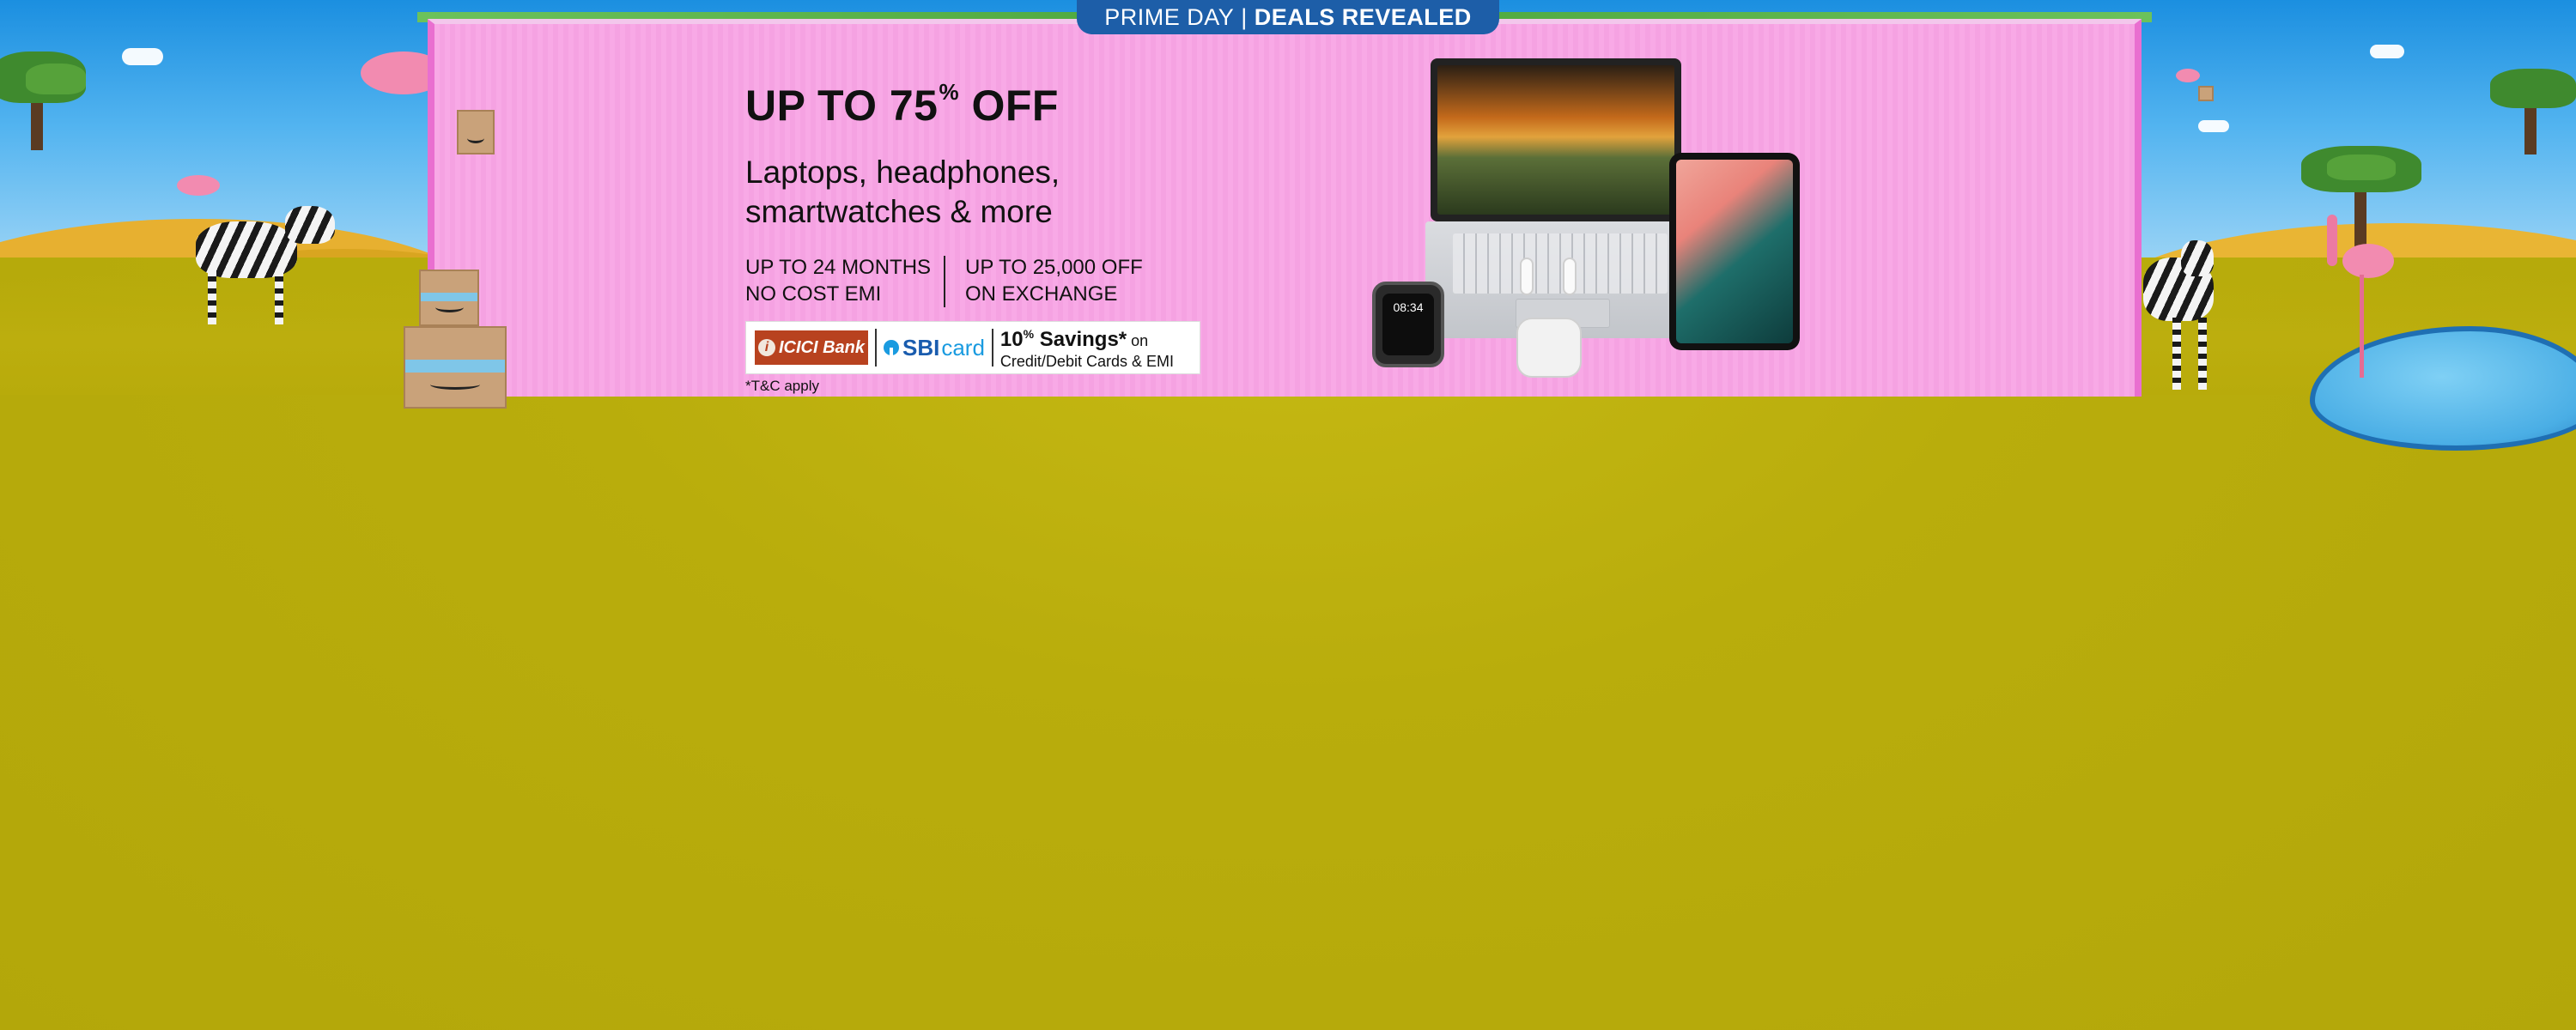  I want to click on tablet-icon, so click(1734, 251).